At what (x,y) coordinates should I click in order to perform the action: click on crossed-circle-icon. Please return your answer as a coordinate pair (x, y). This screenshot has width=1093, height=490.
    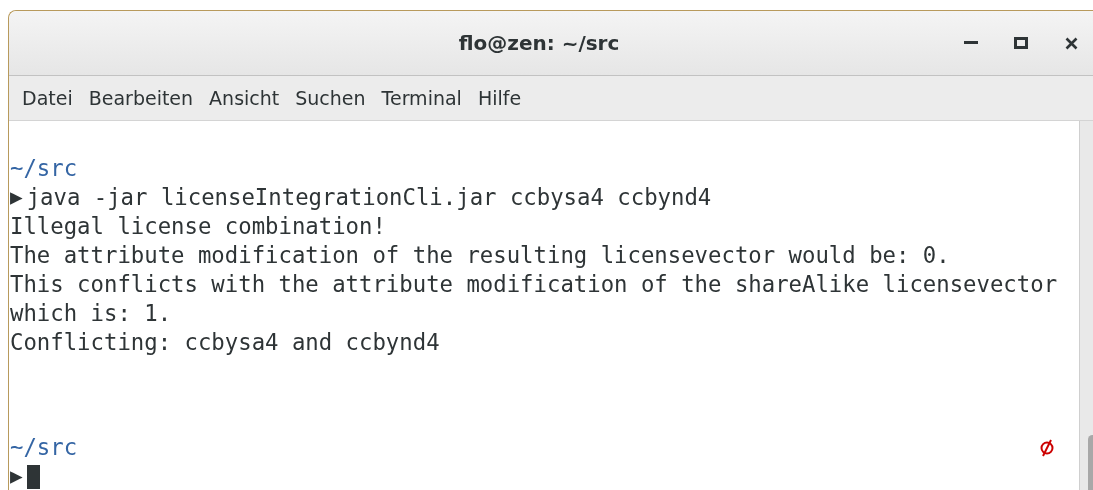
    Looking at the image, I should click on (1047, 447).